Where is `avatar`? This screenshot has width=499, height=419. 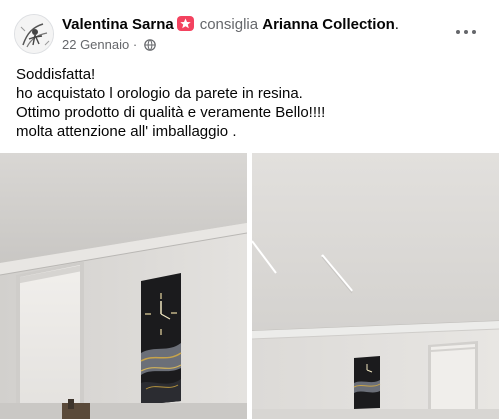 avatar is located at coordinates (34, 34).